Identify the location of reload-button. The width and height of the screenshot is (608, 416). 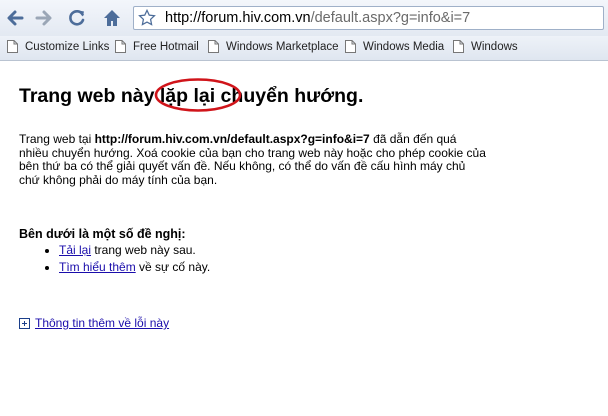
(77, 18).